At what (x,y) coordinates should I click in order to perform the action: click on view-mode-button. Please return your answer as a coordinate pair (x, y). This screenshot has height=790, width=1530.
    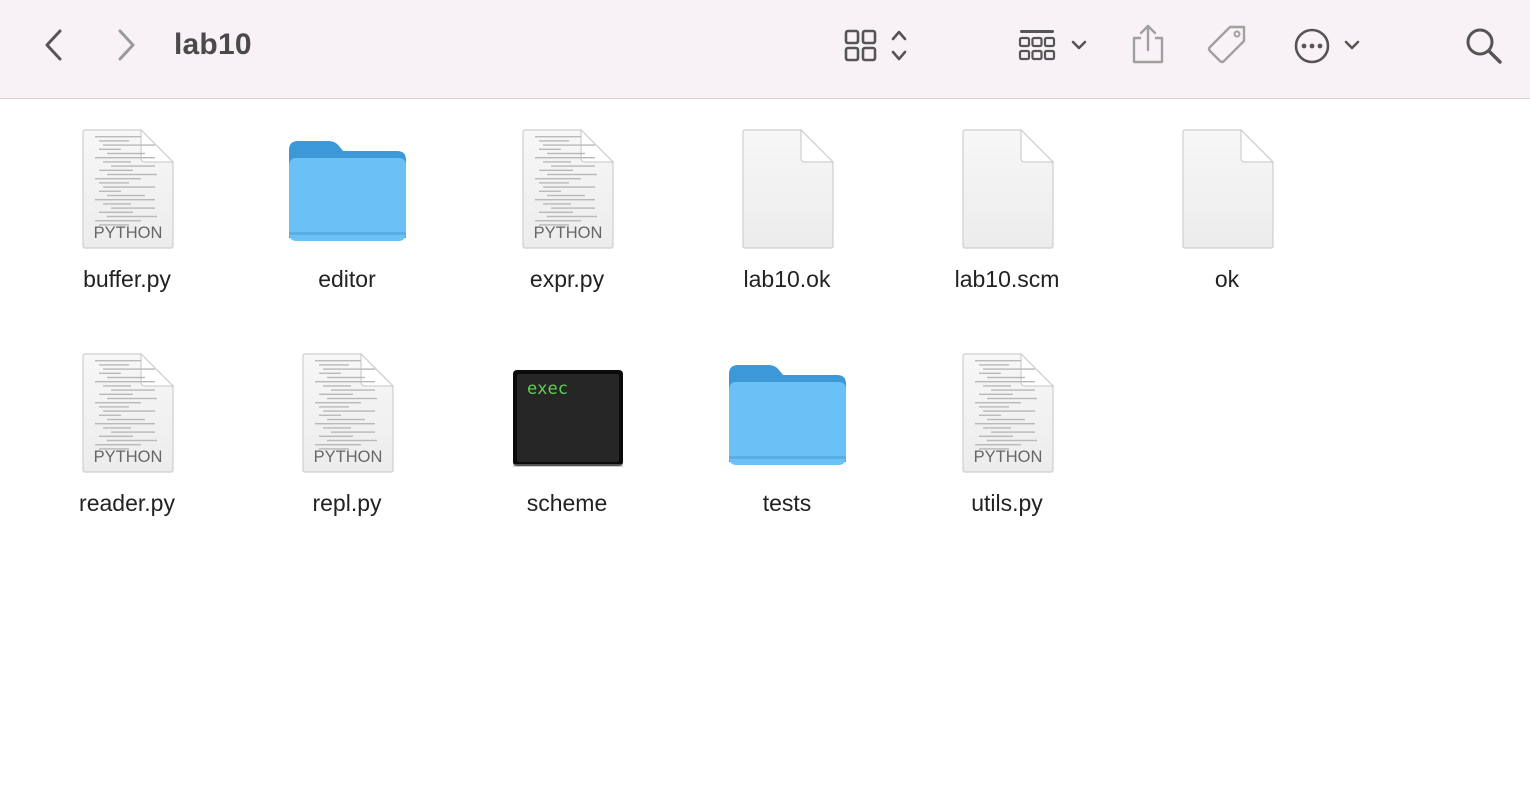
    Looking at the image, I should click on (880, 46).